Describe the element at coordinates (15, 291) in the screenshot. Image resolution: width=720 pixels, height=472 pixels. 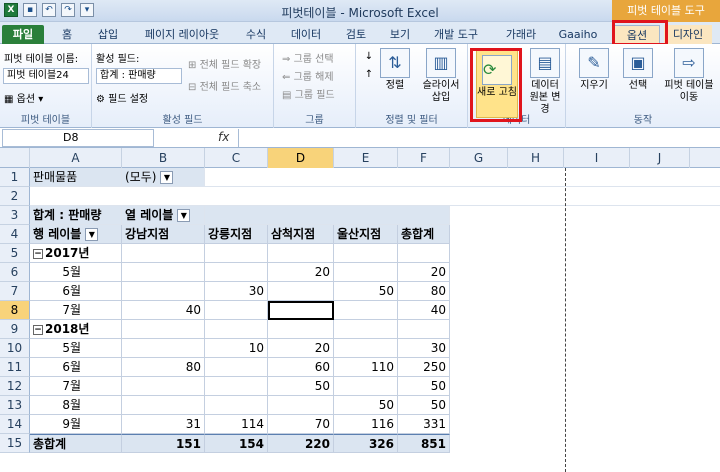
I see `row-header: 7` at that location.